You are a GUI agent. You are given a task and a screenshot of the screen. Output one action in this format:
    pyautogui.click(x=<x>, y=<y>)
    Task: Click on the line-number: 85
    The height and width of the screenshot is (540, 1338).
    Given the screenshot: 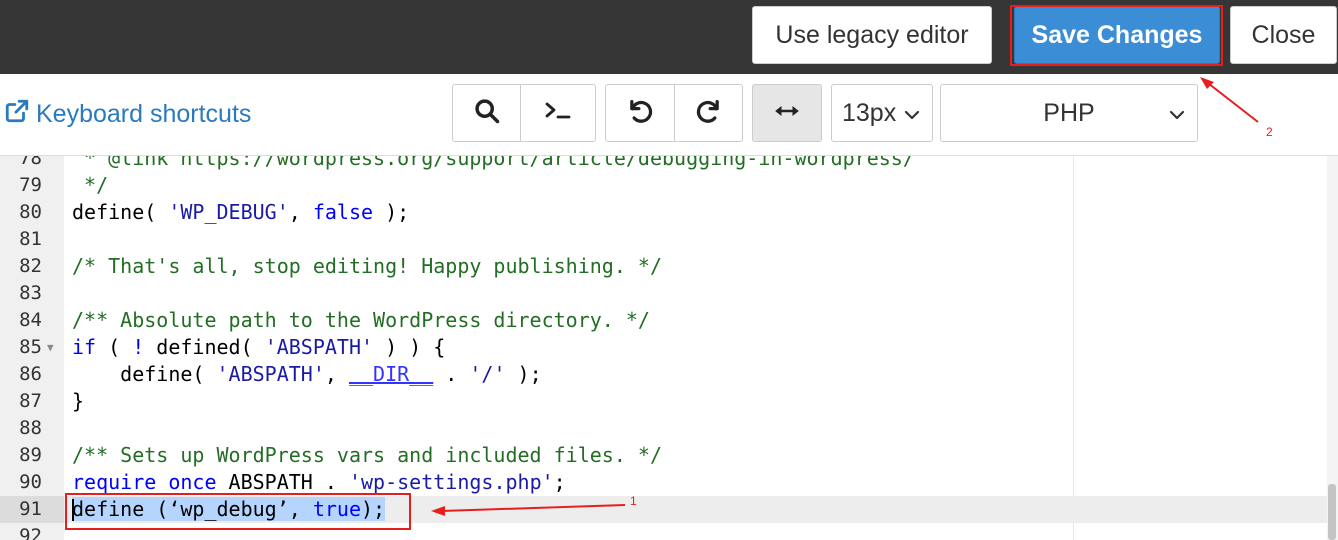 What is the action you would take?
    pyautogui.click(x=30, y=347)
    